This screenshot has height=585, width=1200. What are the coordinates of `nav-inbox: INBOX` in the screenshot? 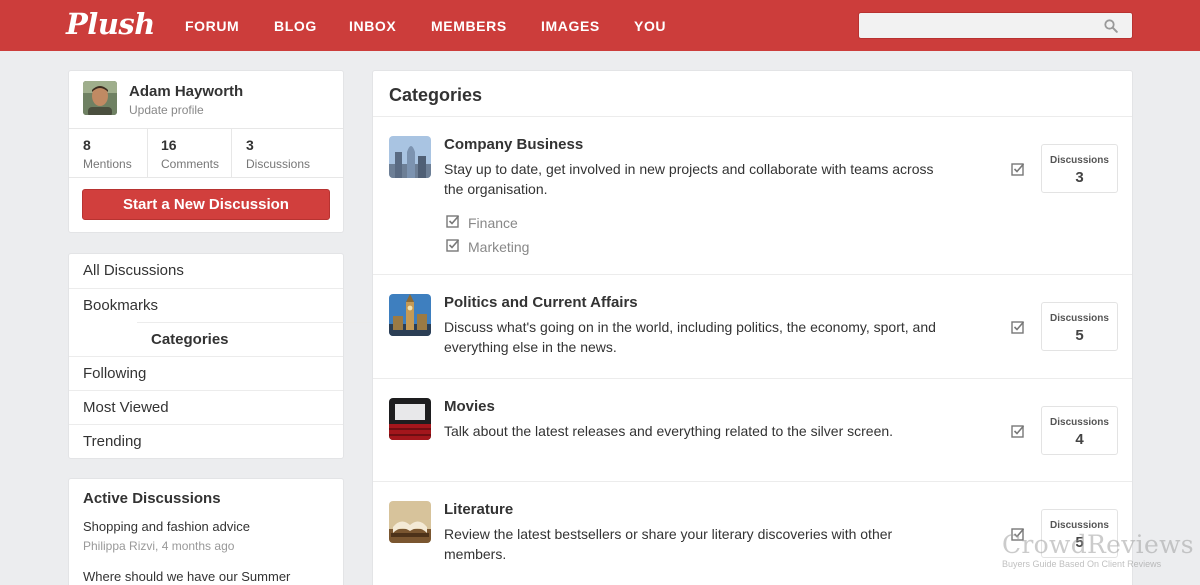 It's located at (372, 26).